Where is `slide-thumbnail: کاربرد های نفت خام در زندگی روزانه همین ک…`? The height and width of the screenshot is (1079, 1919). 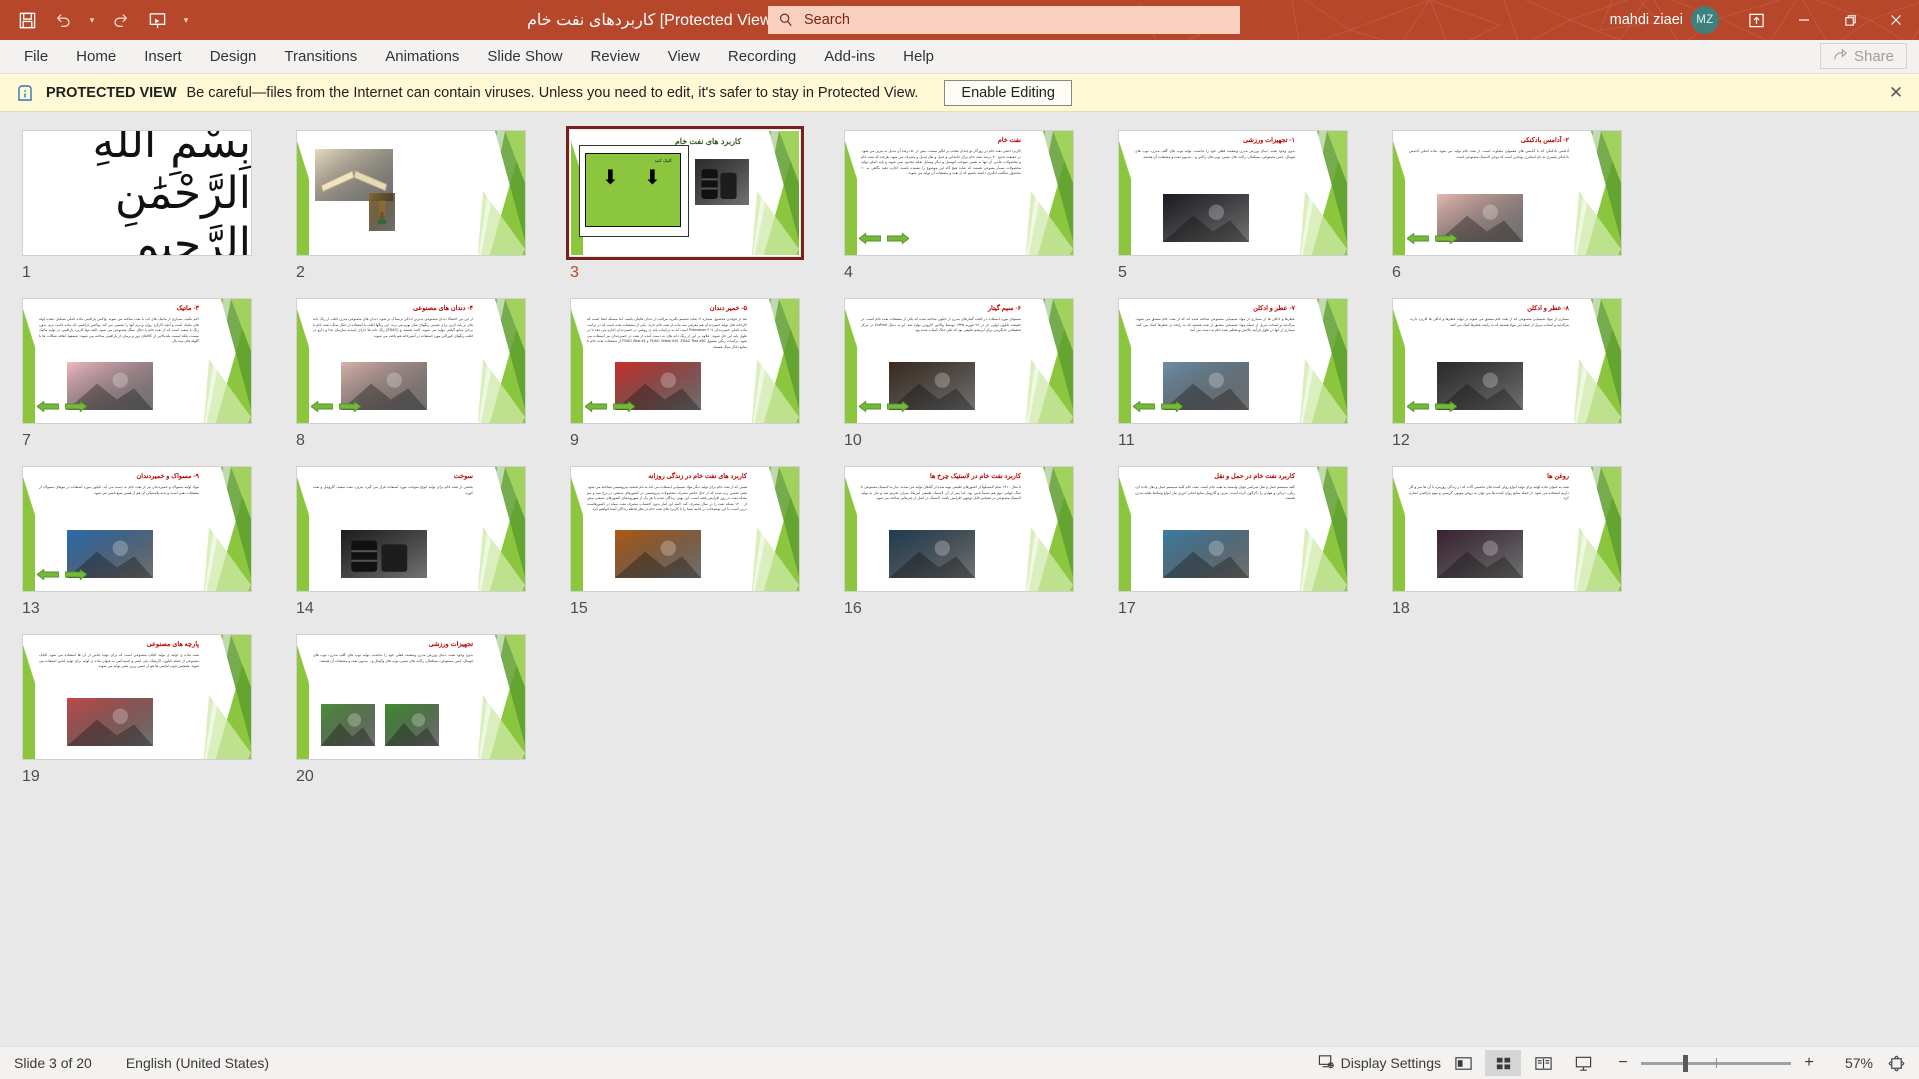 slide-thumbnail: کاربرد های نفت خام در زندگی روزانه همین ک… is located at coordinates (685, 529).